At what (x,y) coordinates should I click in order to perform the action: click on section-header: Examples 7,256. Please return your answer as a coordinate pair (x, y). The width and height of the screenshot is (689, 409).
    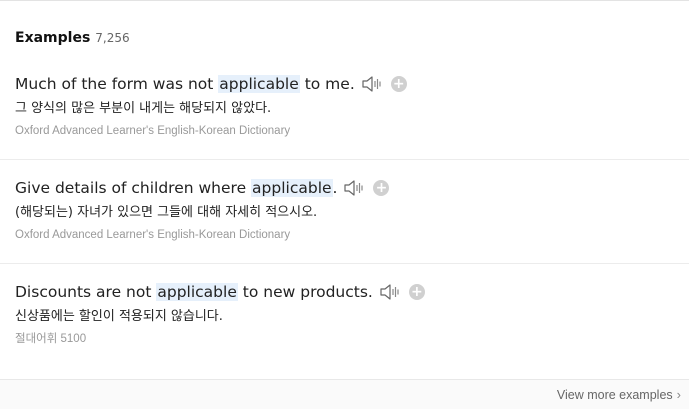
    Looking at the image, I should click on (72, 38).